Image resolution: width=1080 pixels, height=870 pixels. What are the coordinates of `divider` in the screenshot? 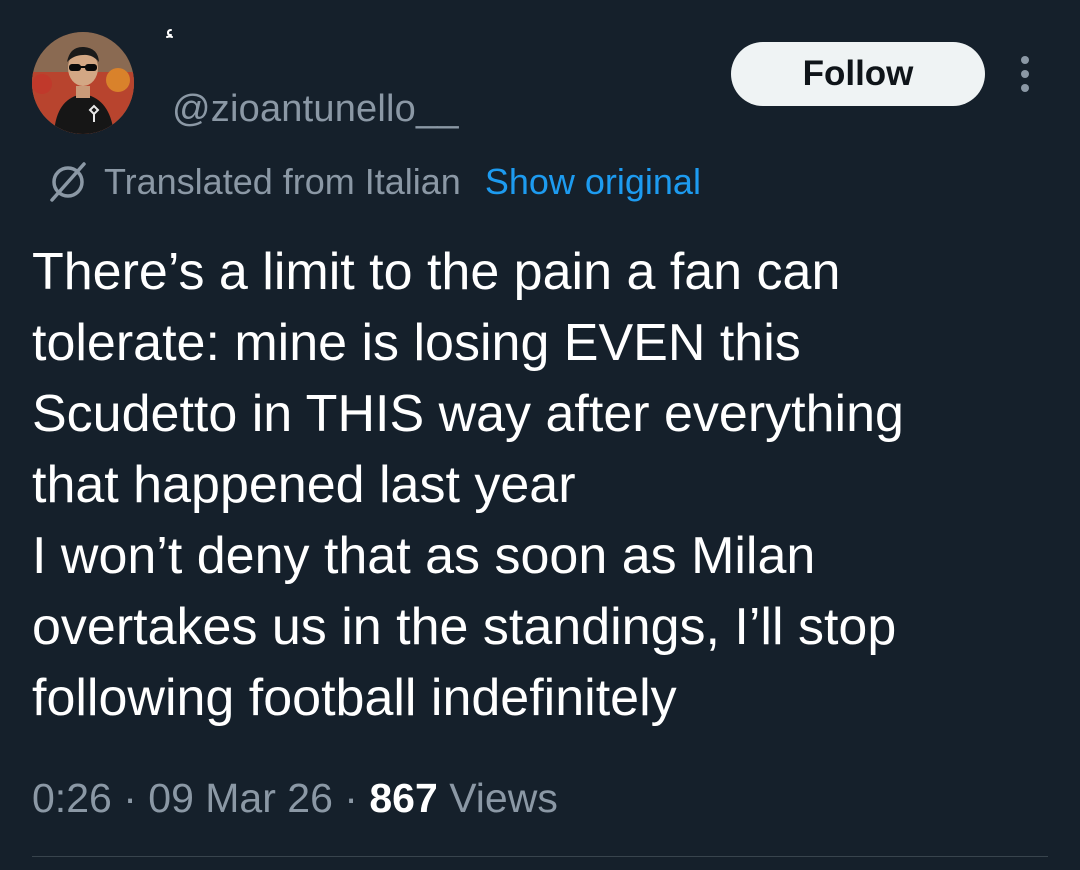 It's located at (540, 856).